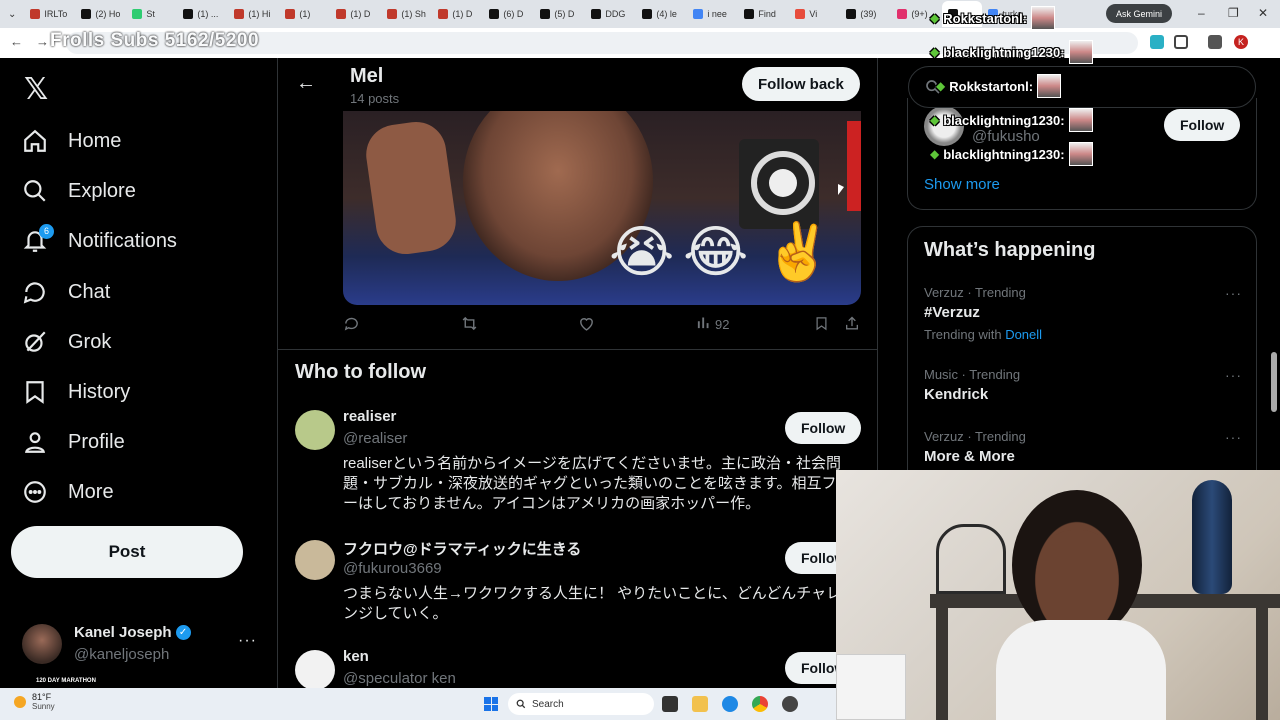  Describe the element at coordinates (108, 14) in the screenshot. I see `tab-label: (2) Ho` at that location.